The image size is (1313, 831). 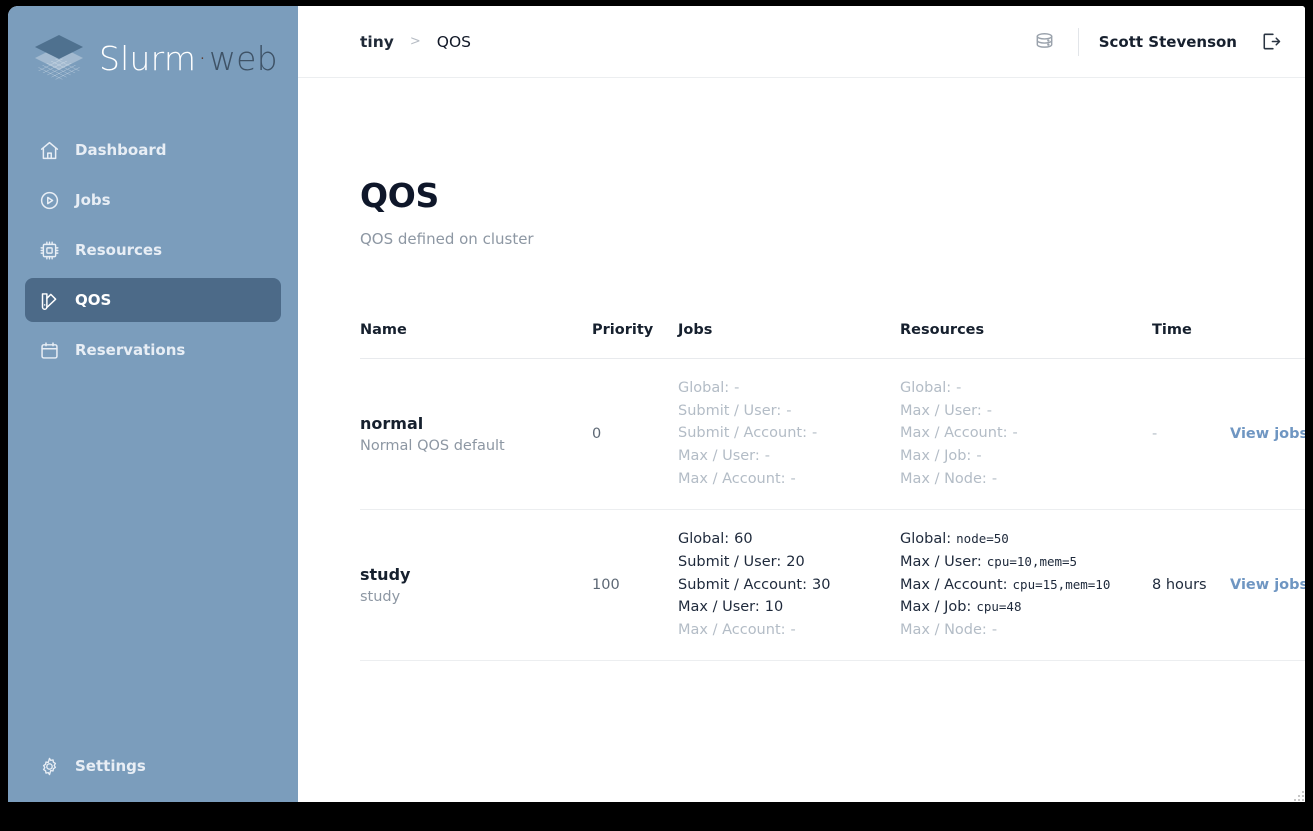 What do you see at coordinates (936, 607) in the screenshot?
I see `kv-key: Max / Job:` at bounding box center [936, 607].